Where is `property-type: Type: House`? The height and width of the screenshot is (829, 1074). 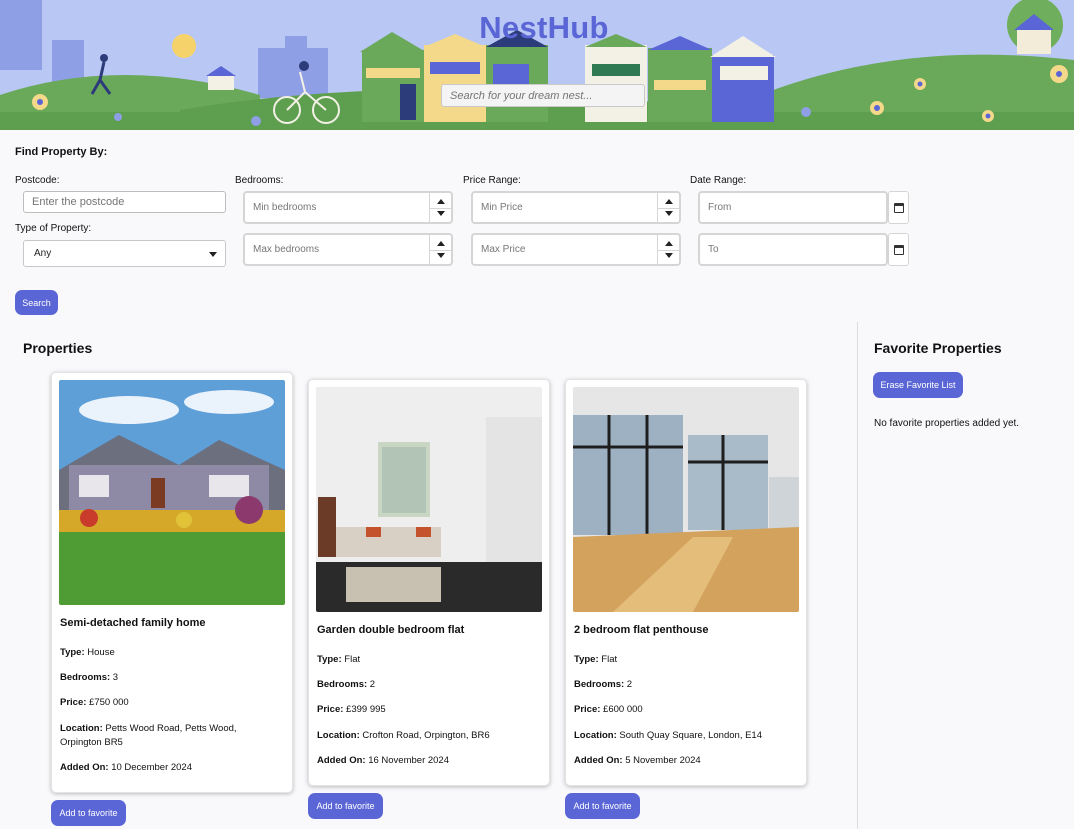
property-type: Type: House is located at coordinates (170, 653).